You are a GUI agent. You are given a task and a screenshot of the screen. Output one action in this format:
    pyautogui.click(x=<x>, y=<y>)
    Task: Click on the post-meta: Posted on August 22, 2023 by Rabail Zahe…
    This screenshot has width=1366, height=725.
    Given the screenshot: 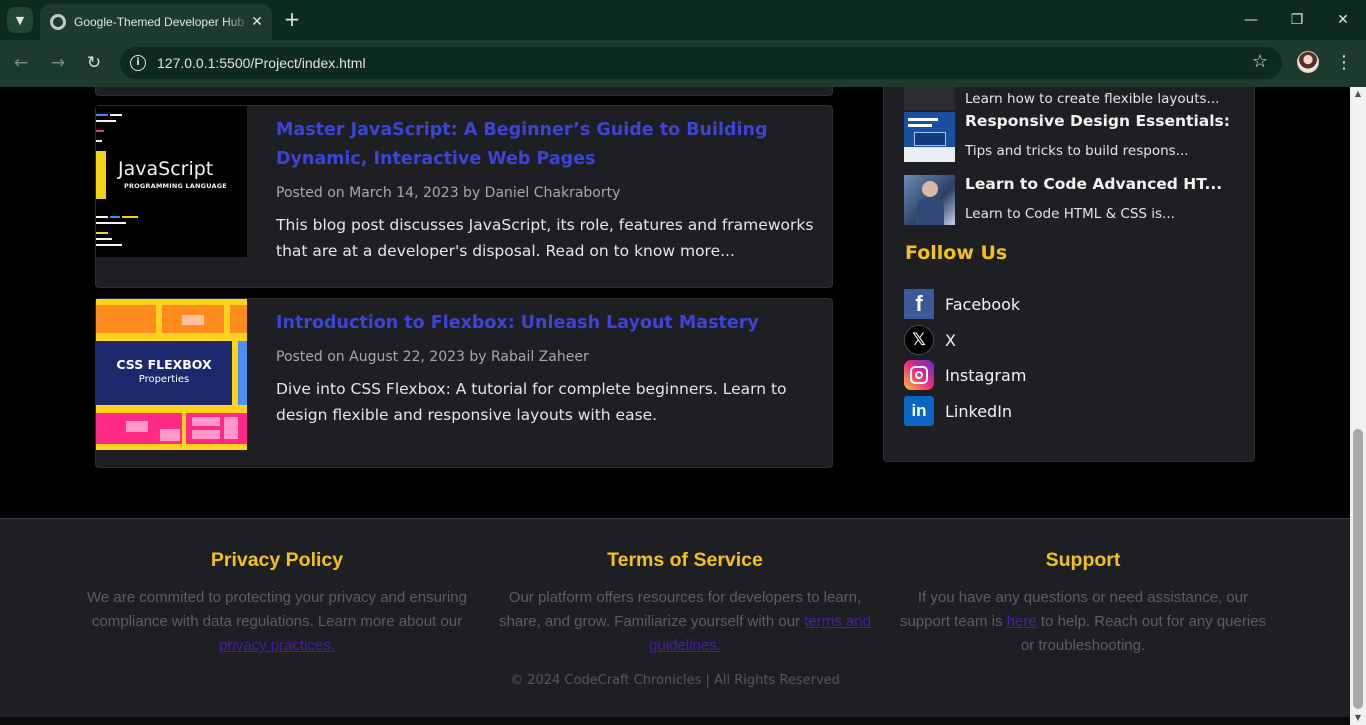 What is the action you would take?
    pyautogui.click(x=432, y=357)
    